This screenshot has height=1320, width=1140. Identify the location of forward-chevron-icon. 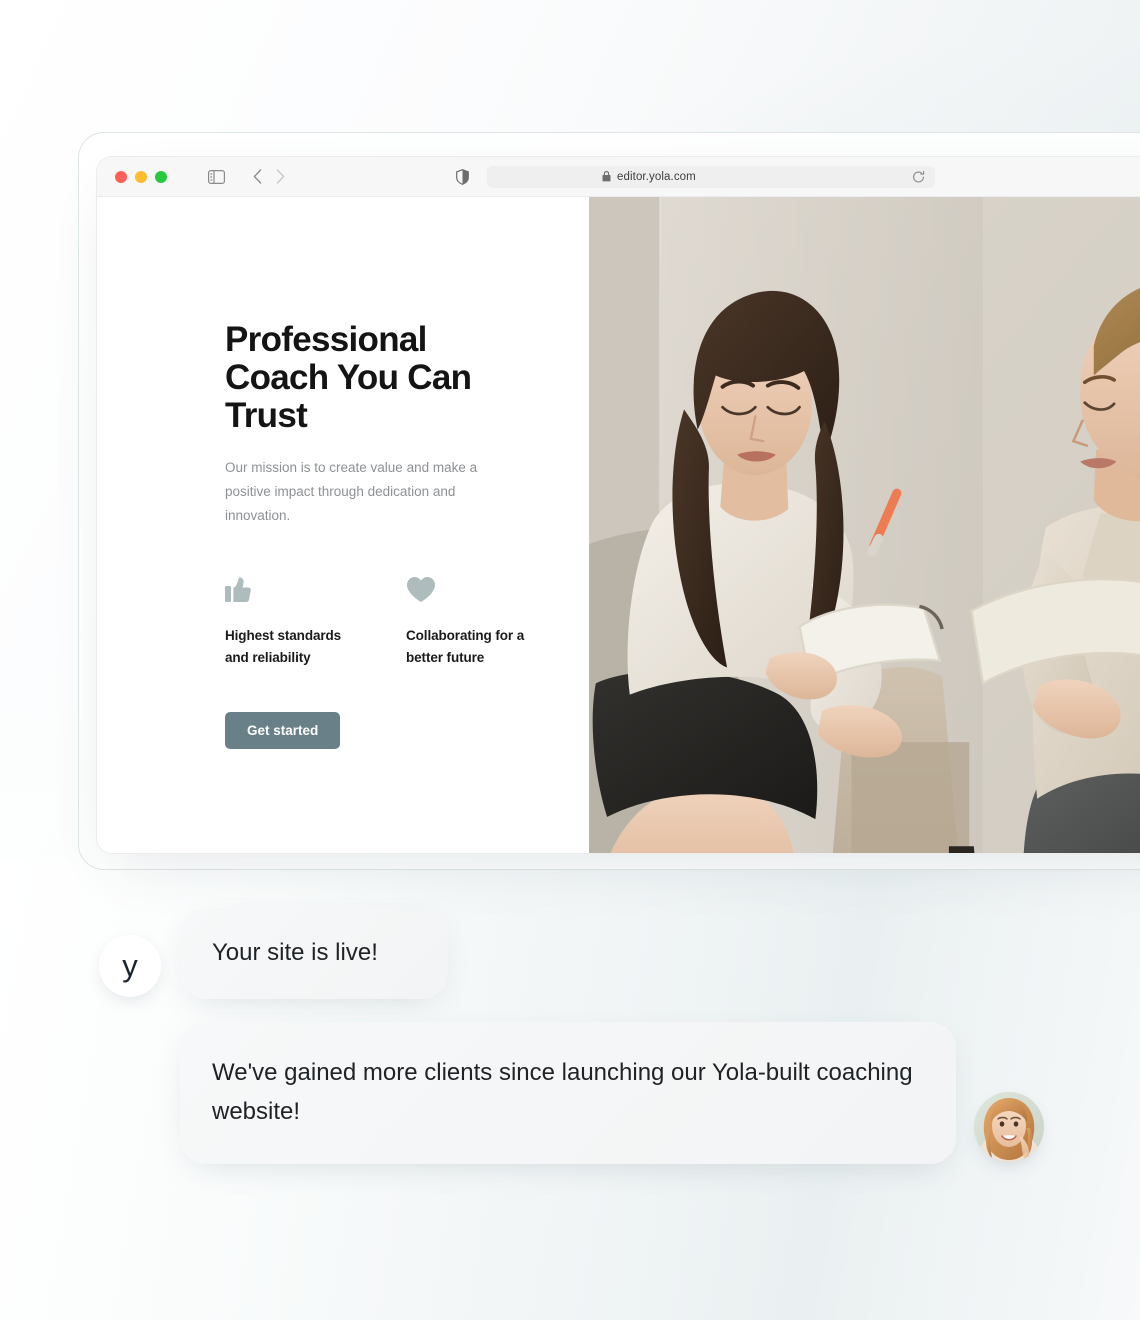
(280, 176).